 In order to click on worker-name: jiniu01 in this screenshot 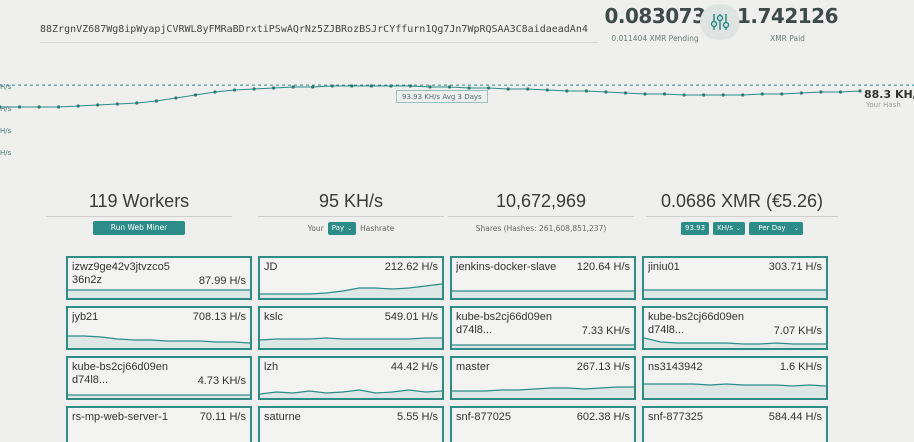, I will do `click(664, 267)`.